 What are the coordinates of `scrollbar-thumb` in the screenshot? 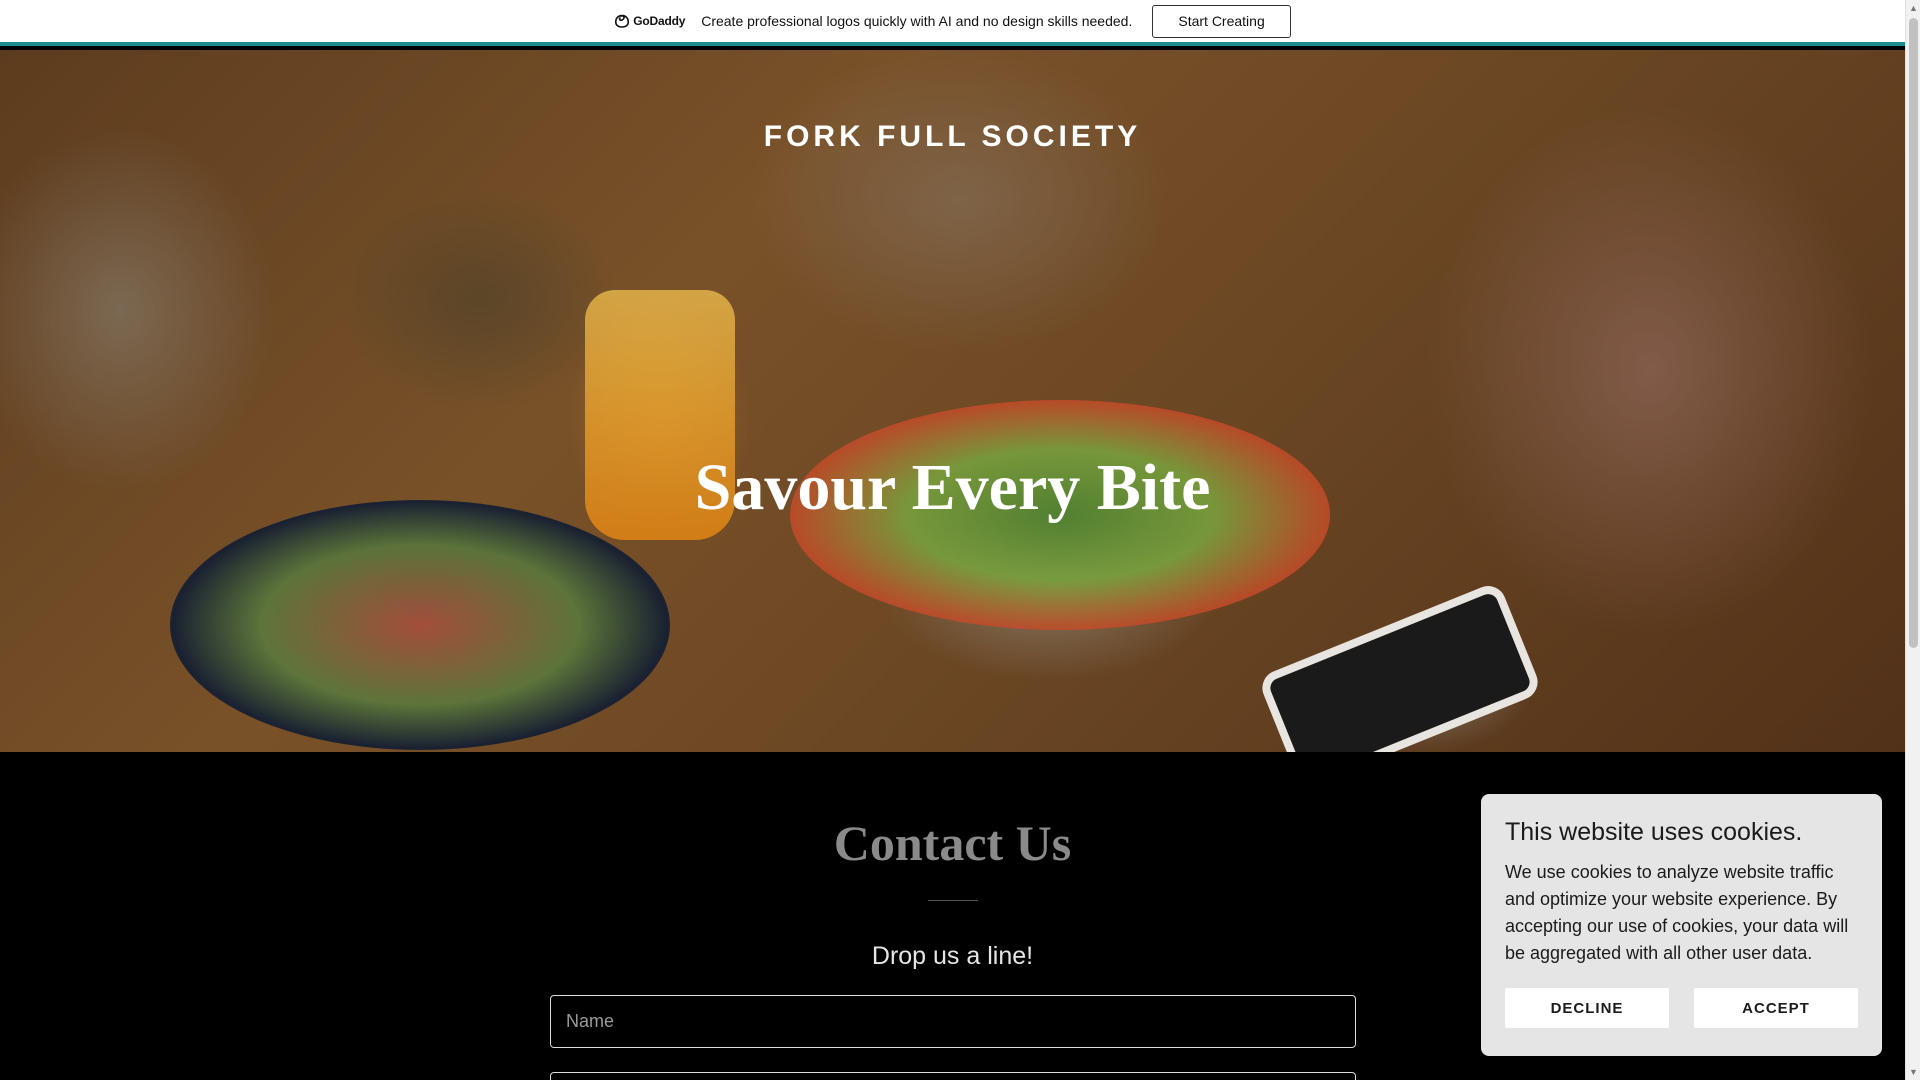 It's located at (1913, 333).